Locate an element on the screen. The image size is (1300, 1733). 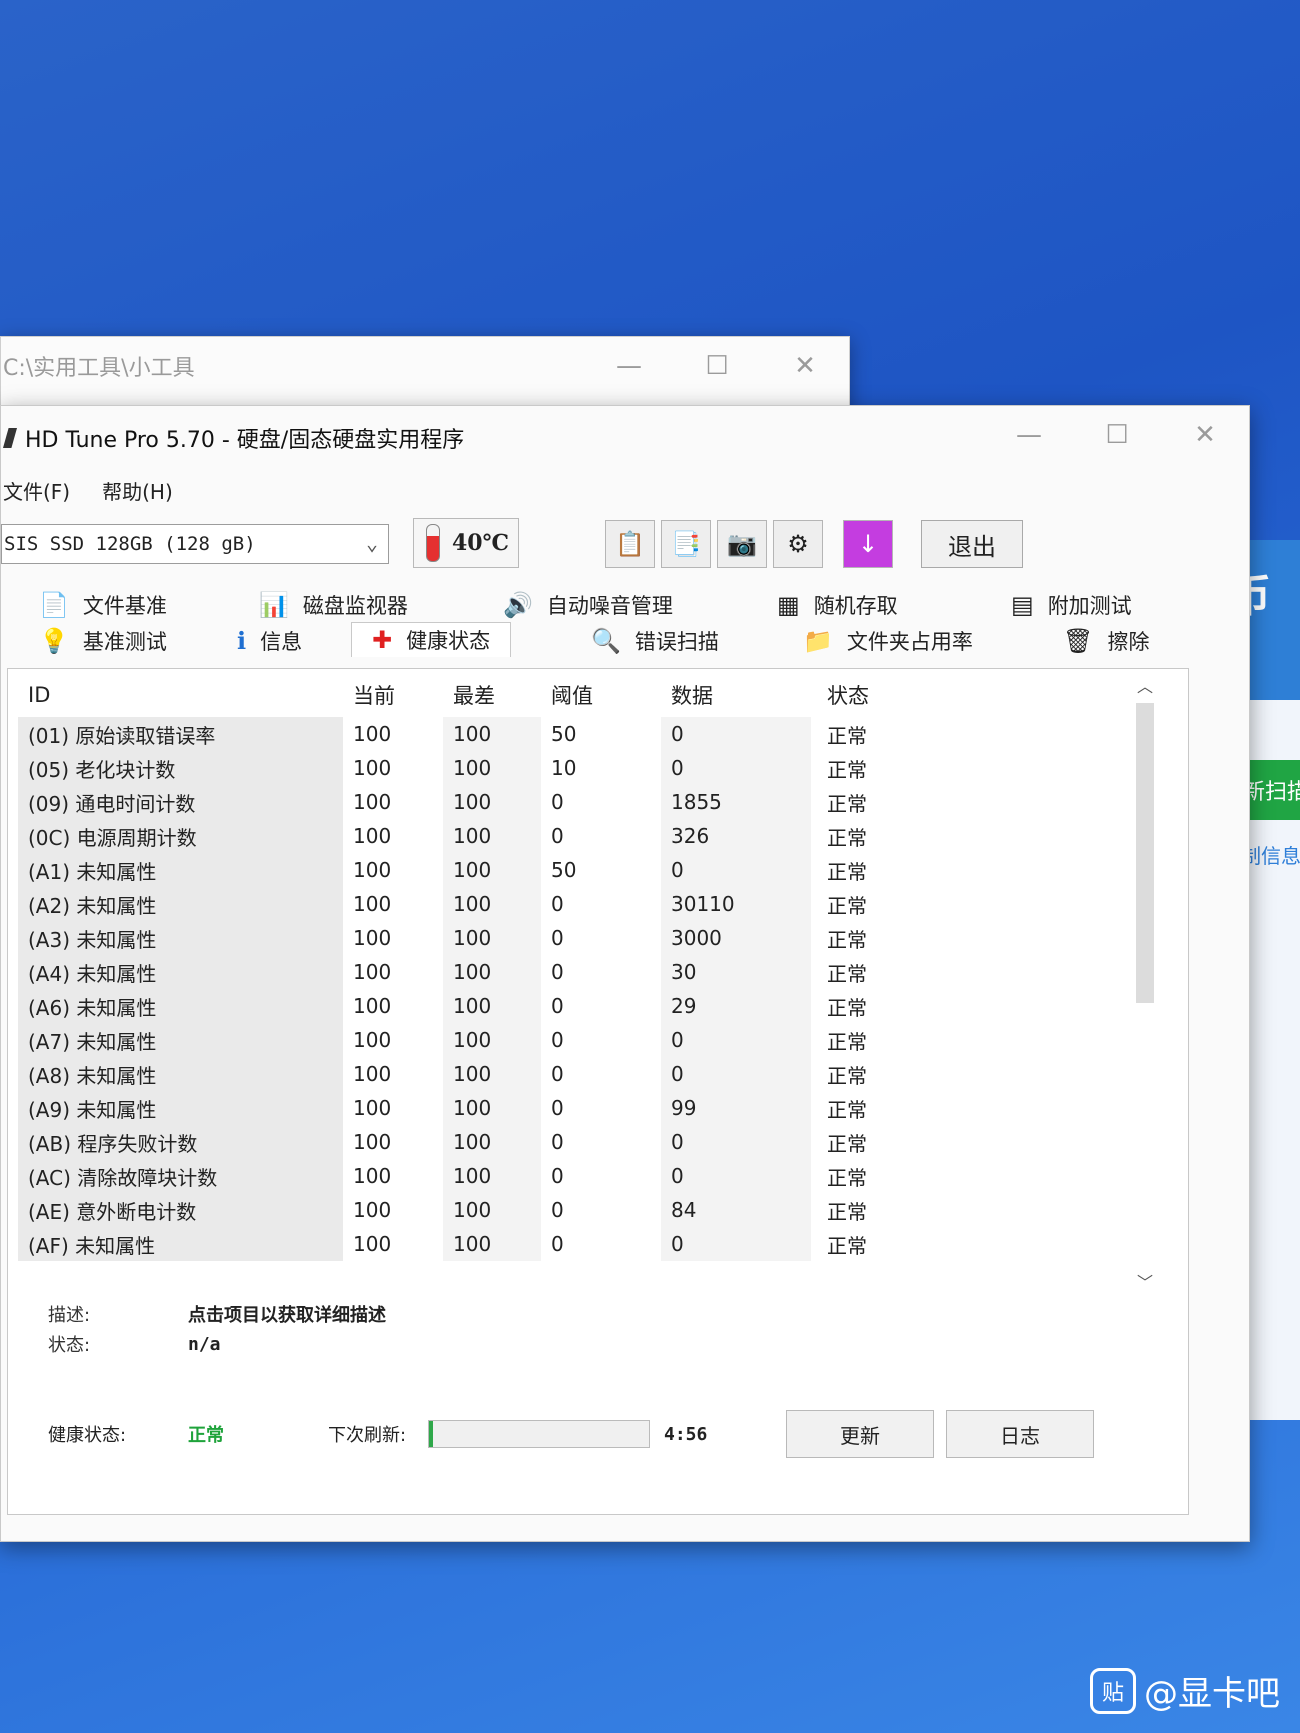
table-row: (AF) 未知属性 100 100 0 0 正常 is located at coordinates (593, 1244).